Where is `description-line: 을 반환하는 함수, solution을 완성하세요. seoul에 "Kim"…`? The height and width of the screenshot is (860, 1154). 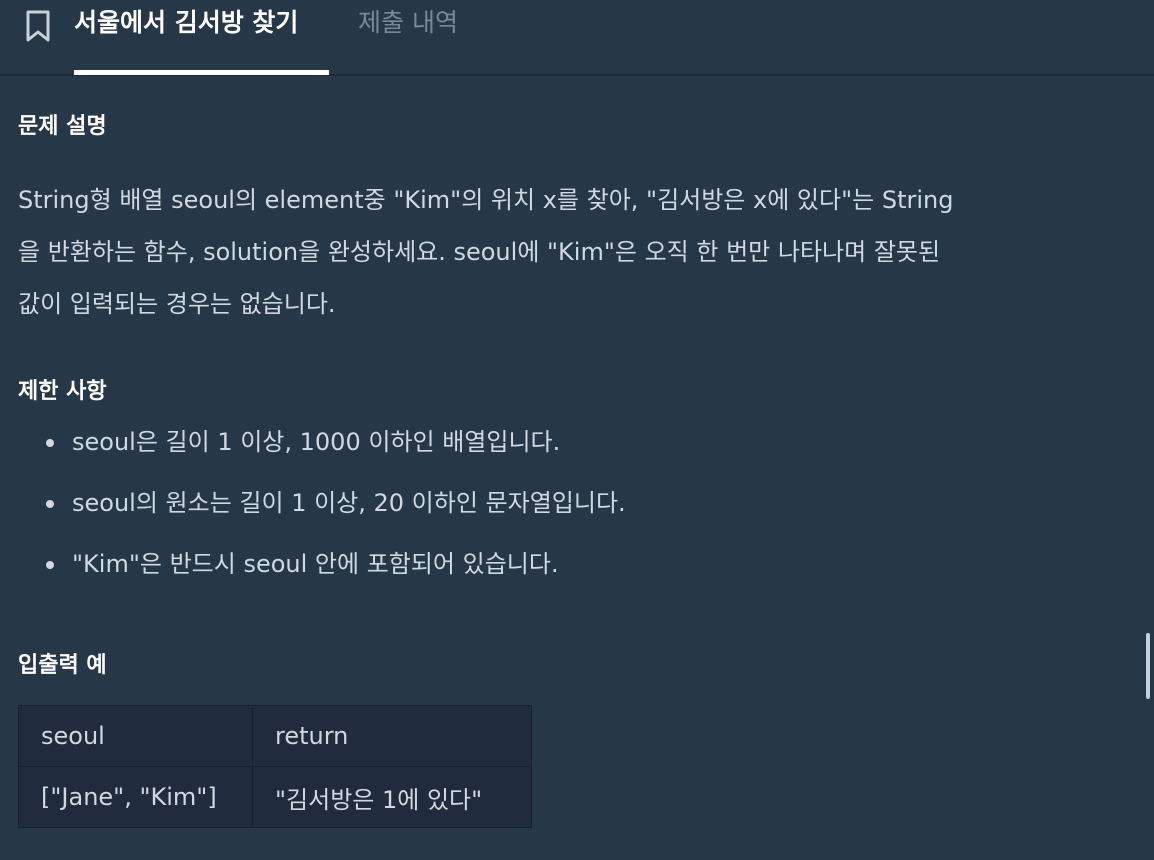
description-line: 을 반환하는 함수, solution을 완성하세요. seoul에 "Kim"… is located at coordinates (479, 252).